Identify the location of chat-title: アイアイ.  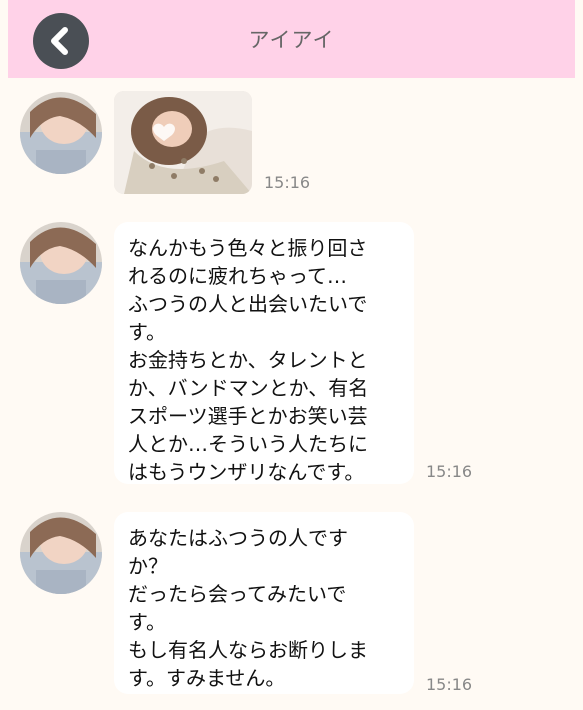
(291, 40).